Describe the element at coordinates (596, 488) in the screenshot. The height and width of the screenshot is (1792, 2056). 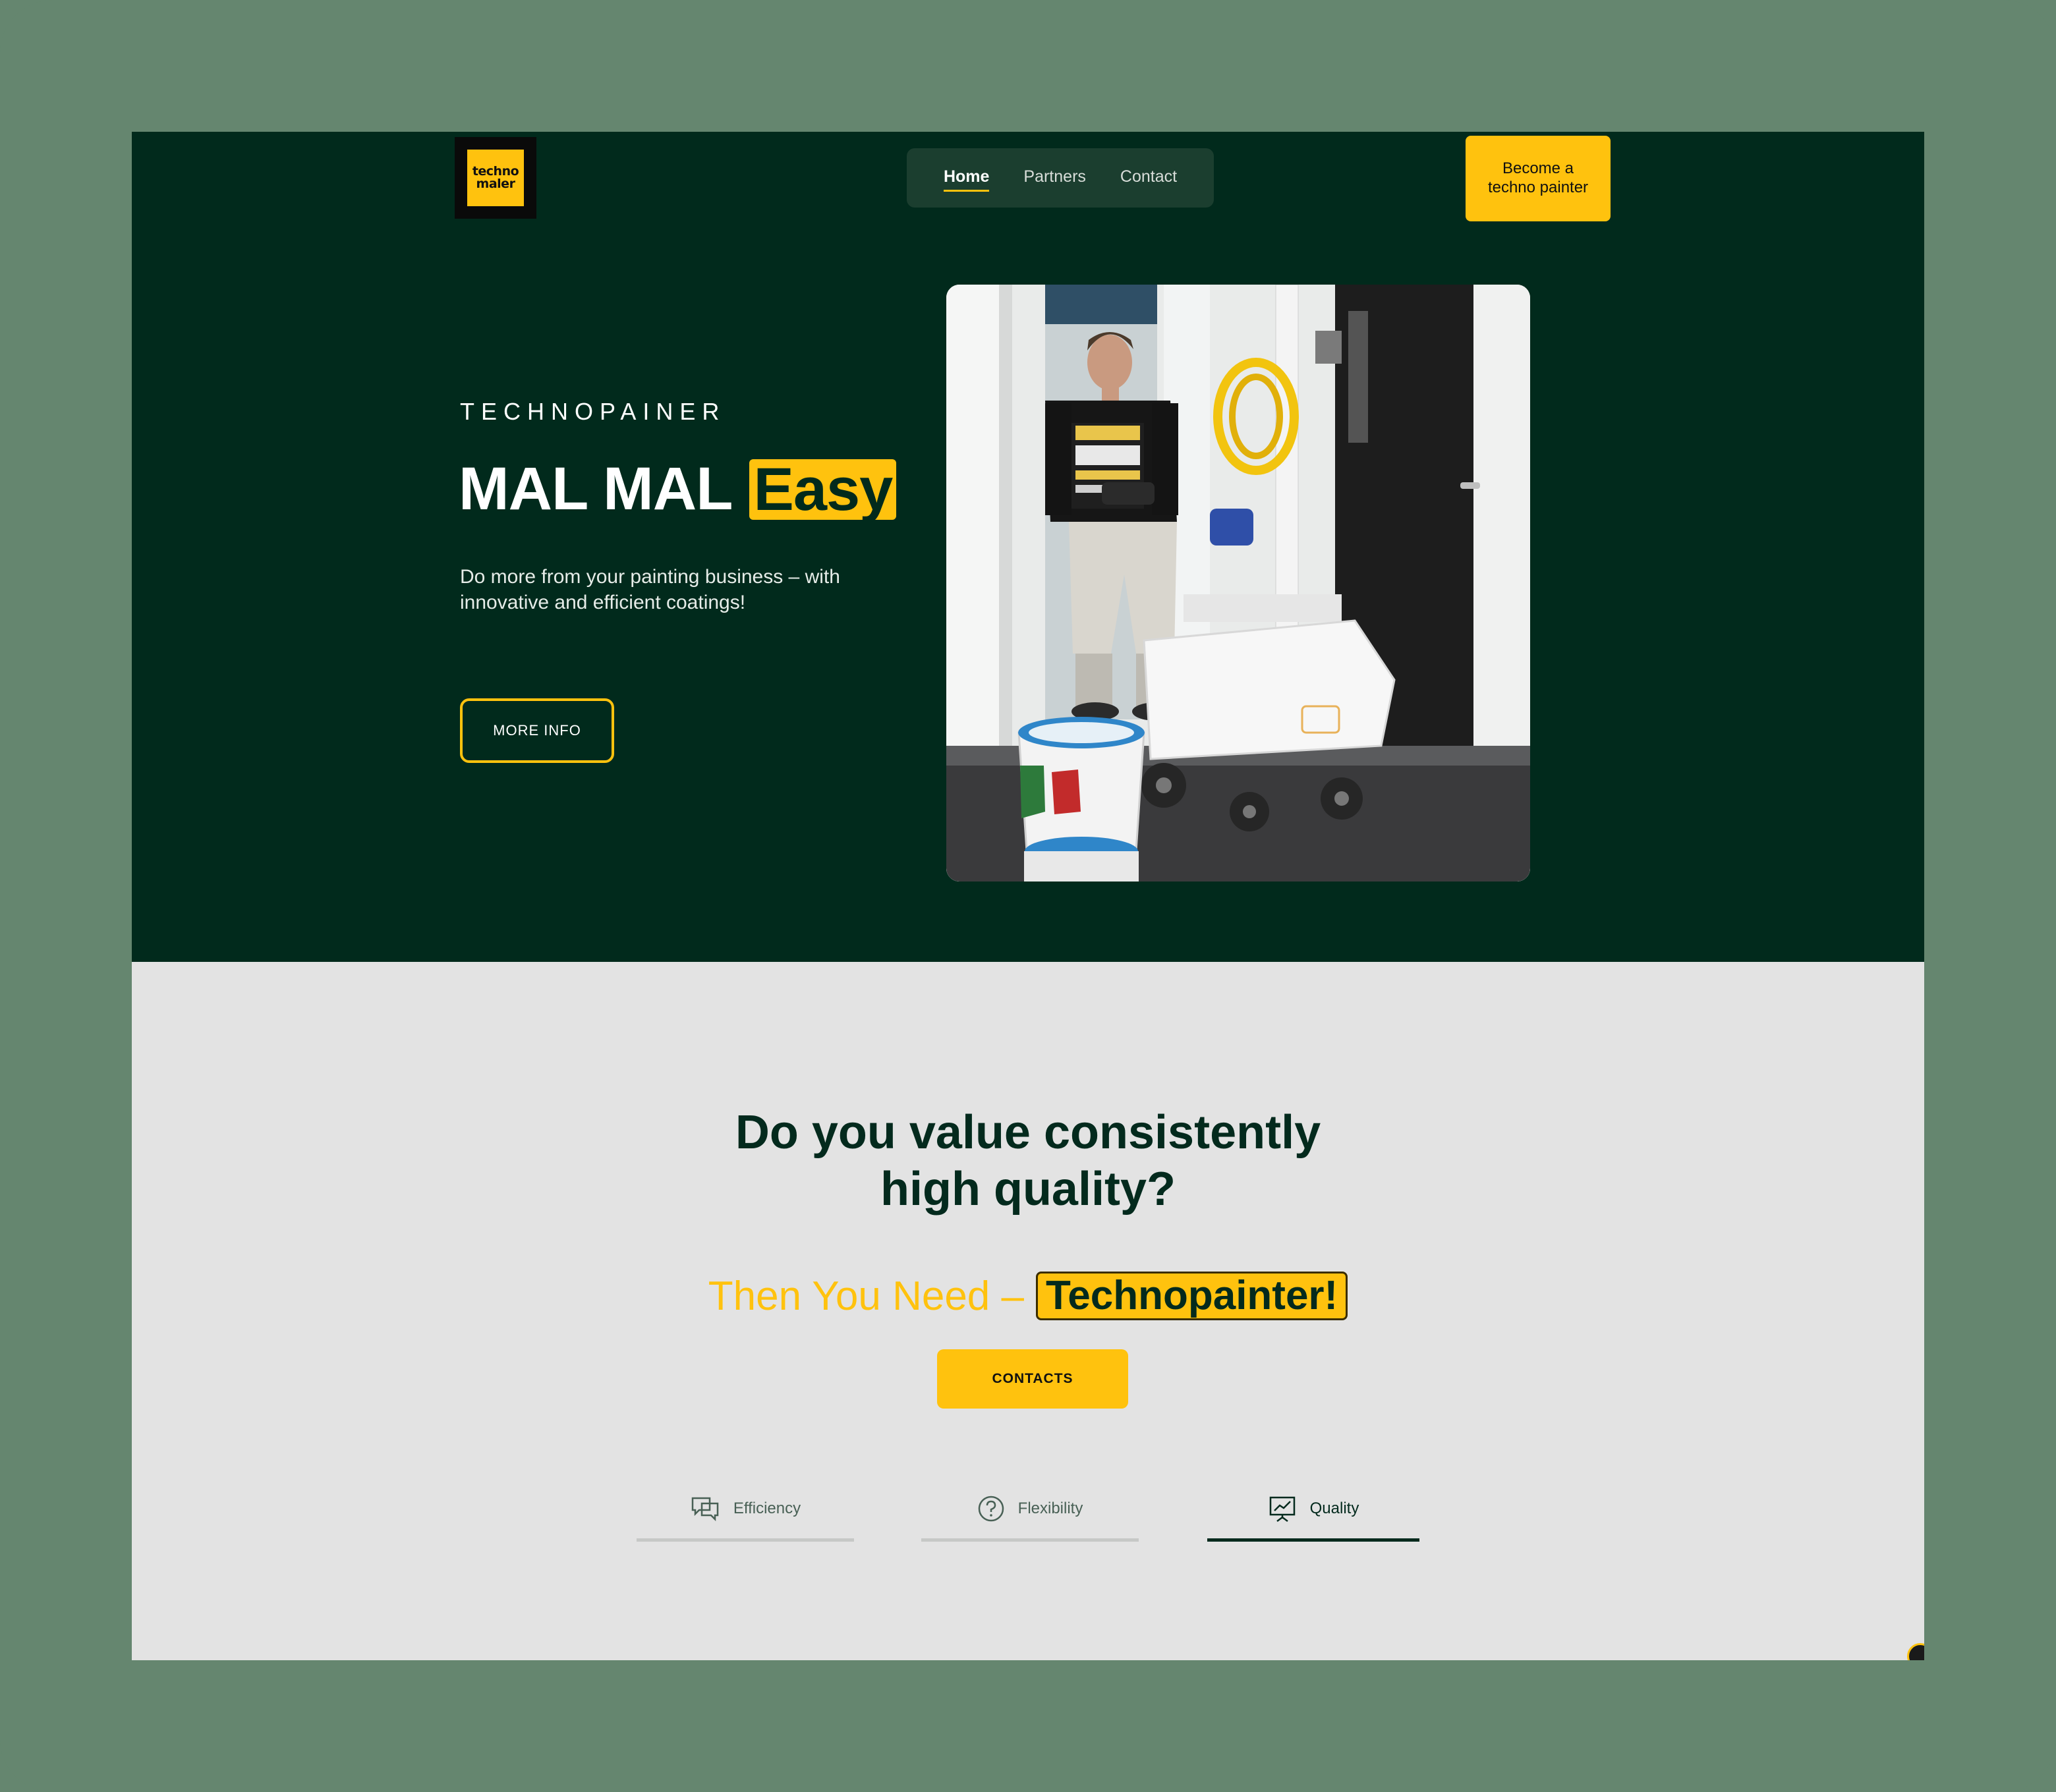
I see `hero-headline-text: MAL MAL` at that location.